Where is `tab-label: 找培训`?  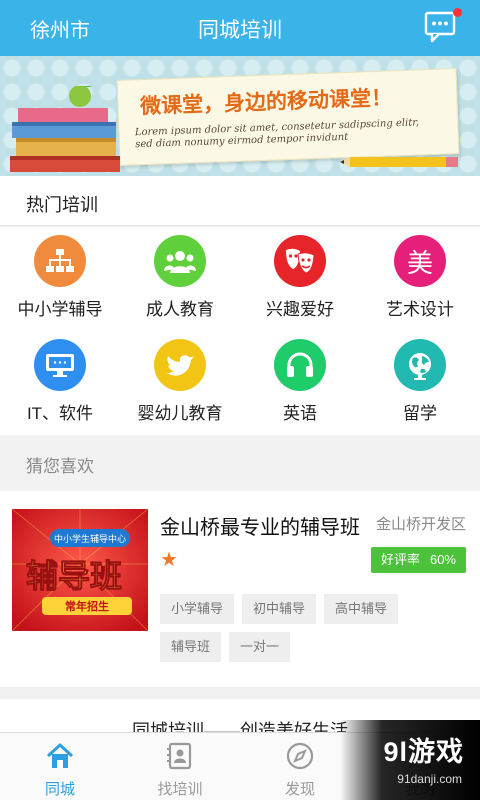 tab-label: 找培训 is located at coordinates (180, 789).